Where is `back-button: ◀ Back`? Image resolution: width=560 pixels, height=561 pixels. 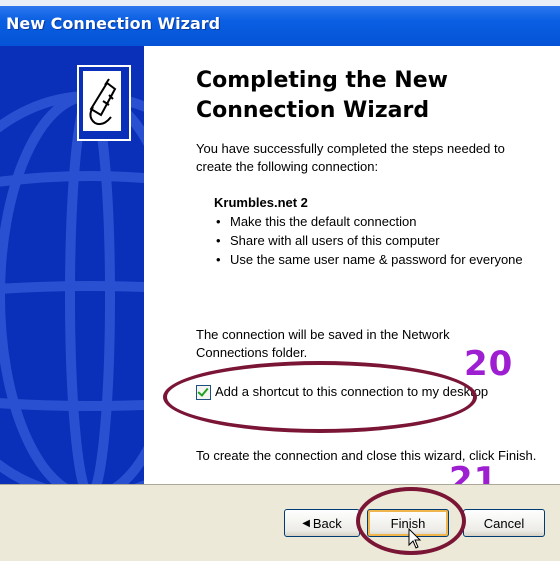
back-button: ◀ Back is located at coordinates (322, 523).